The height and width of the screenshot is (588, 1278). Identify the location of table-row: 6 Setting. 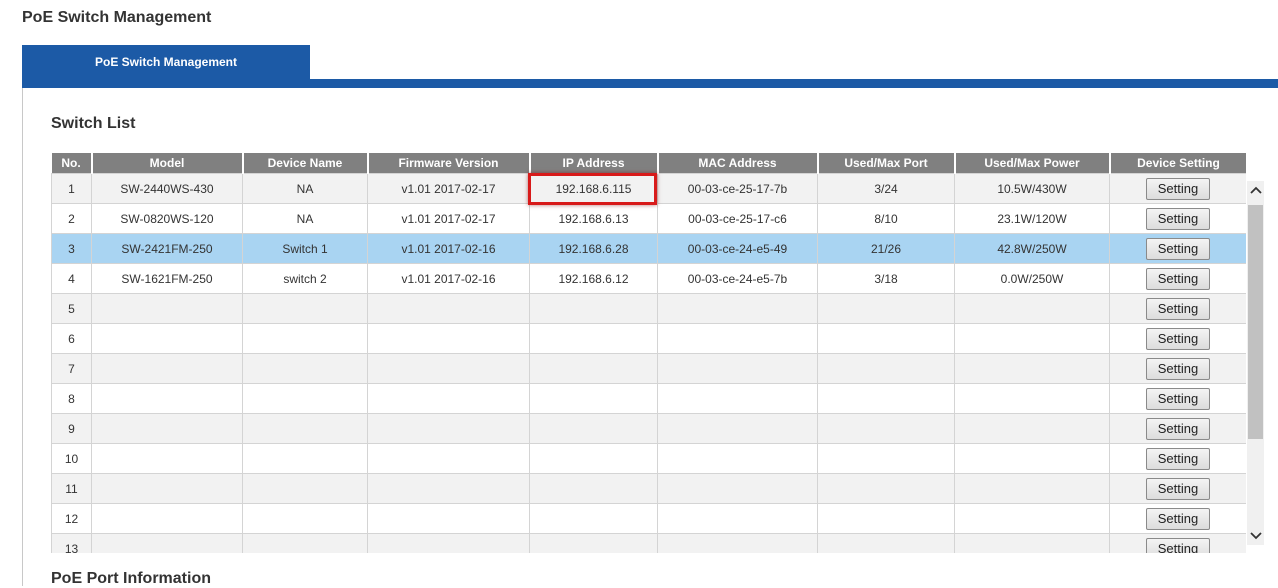
(648, 338).